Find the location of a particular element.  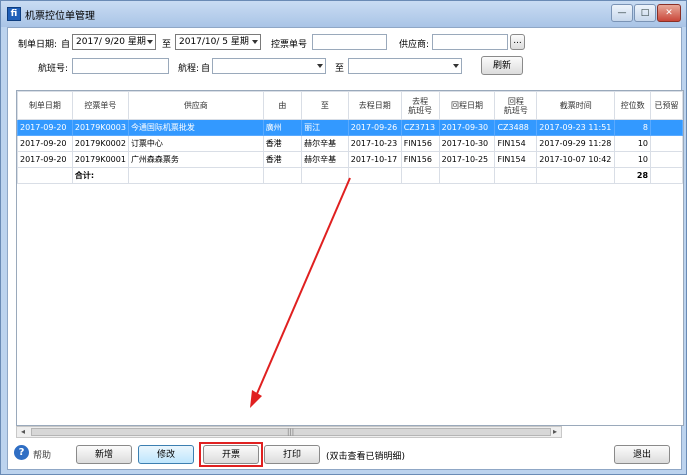

flight-no-label: 航班号: is located at coordinates (53, 69).